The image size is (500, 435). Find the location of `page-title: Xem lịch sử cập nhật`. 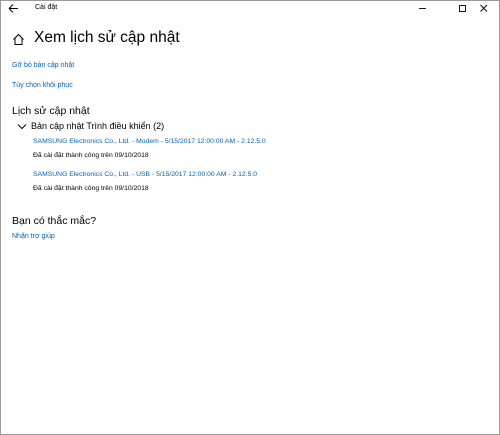

page-title: Xem lịch sử cập nhật is located at coordinates (107, 37).